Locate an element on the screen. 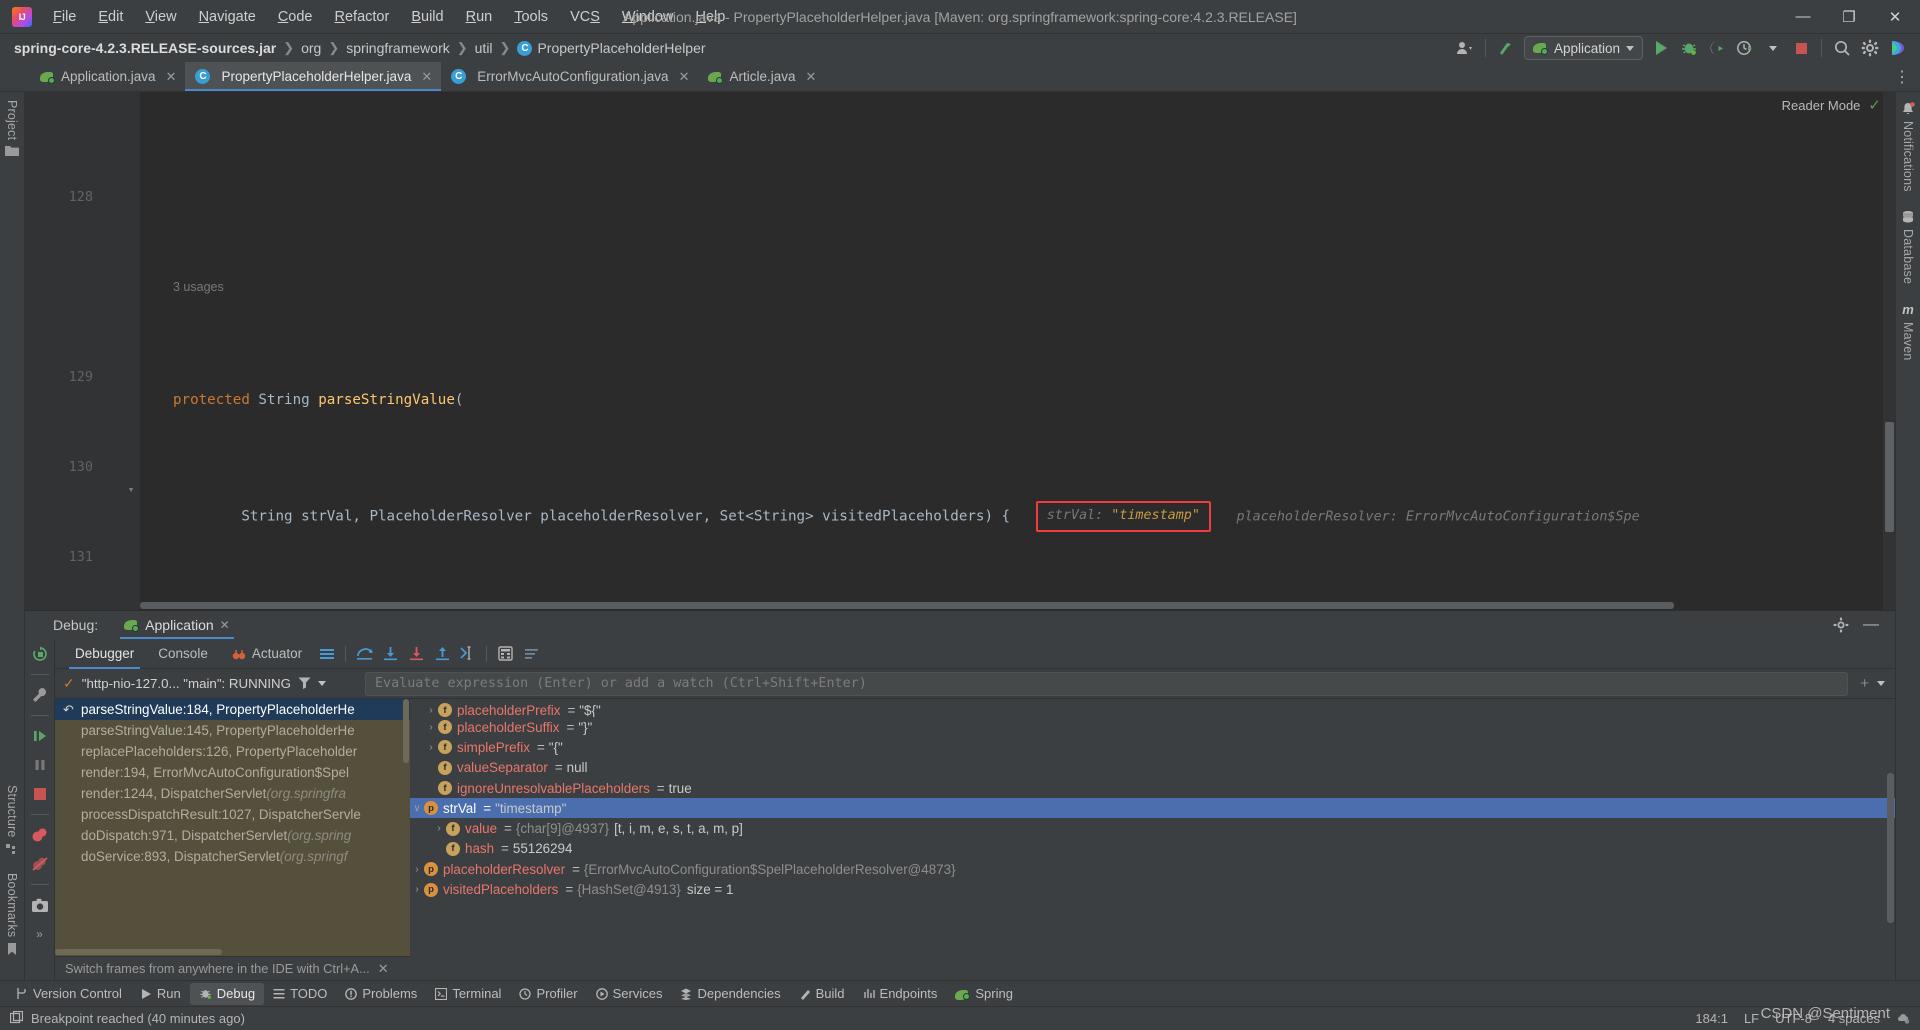 This screenshot has width=1920, height=1030. variable-row: › f placeholderPrefix = "${" is located at coordinates (1152, 710).